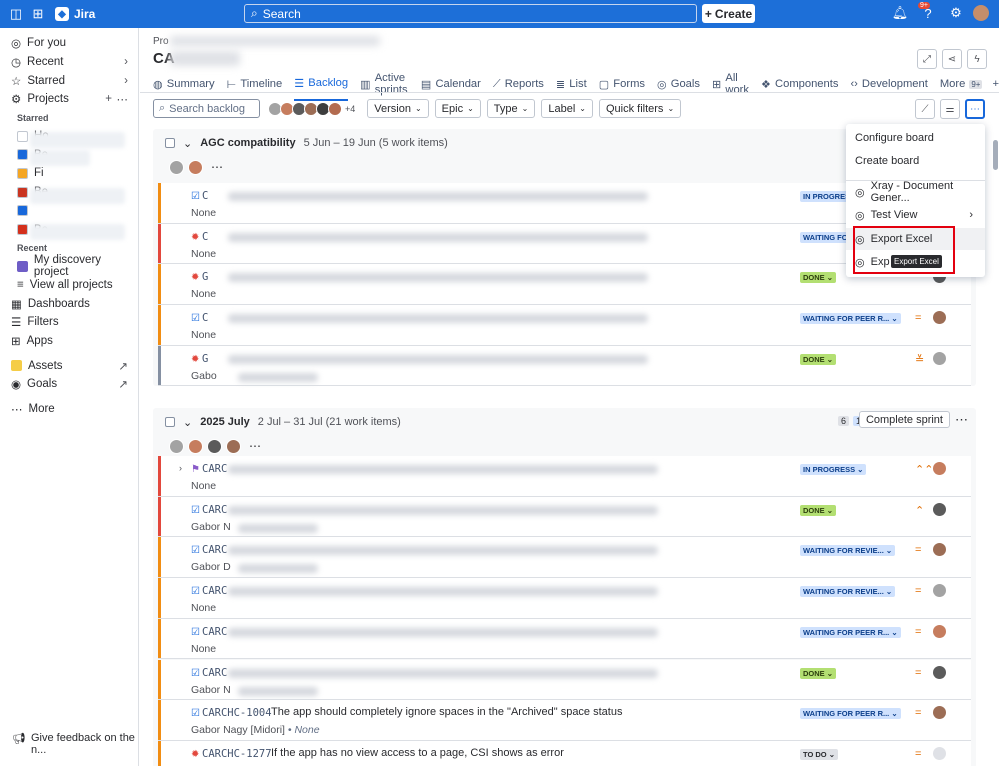 The width and height of the screenshot is (999, 766). What do you see at coordinates (925, 109) in the screenshot?
I see `insights-button: ⟋` at bounding box center [925, 109].